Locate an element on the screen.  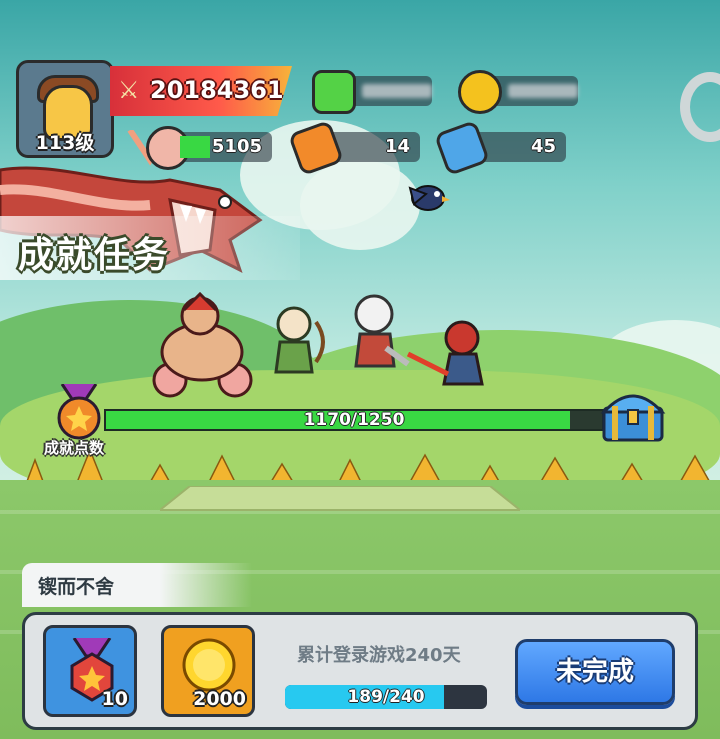
achievement-progress-bar: 1170/1250 is located at coordinates (354, 420).